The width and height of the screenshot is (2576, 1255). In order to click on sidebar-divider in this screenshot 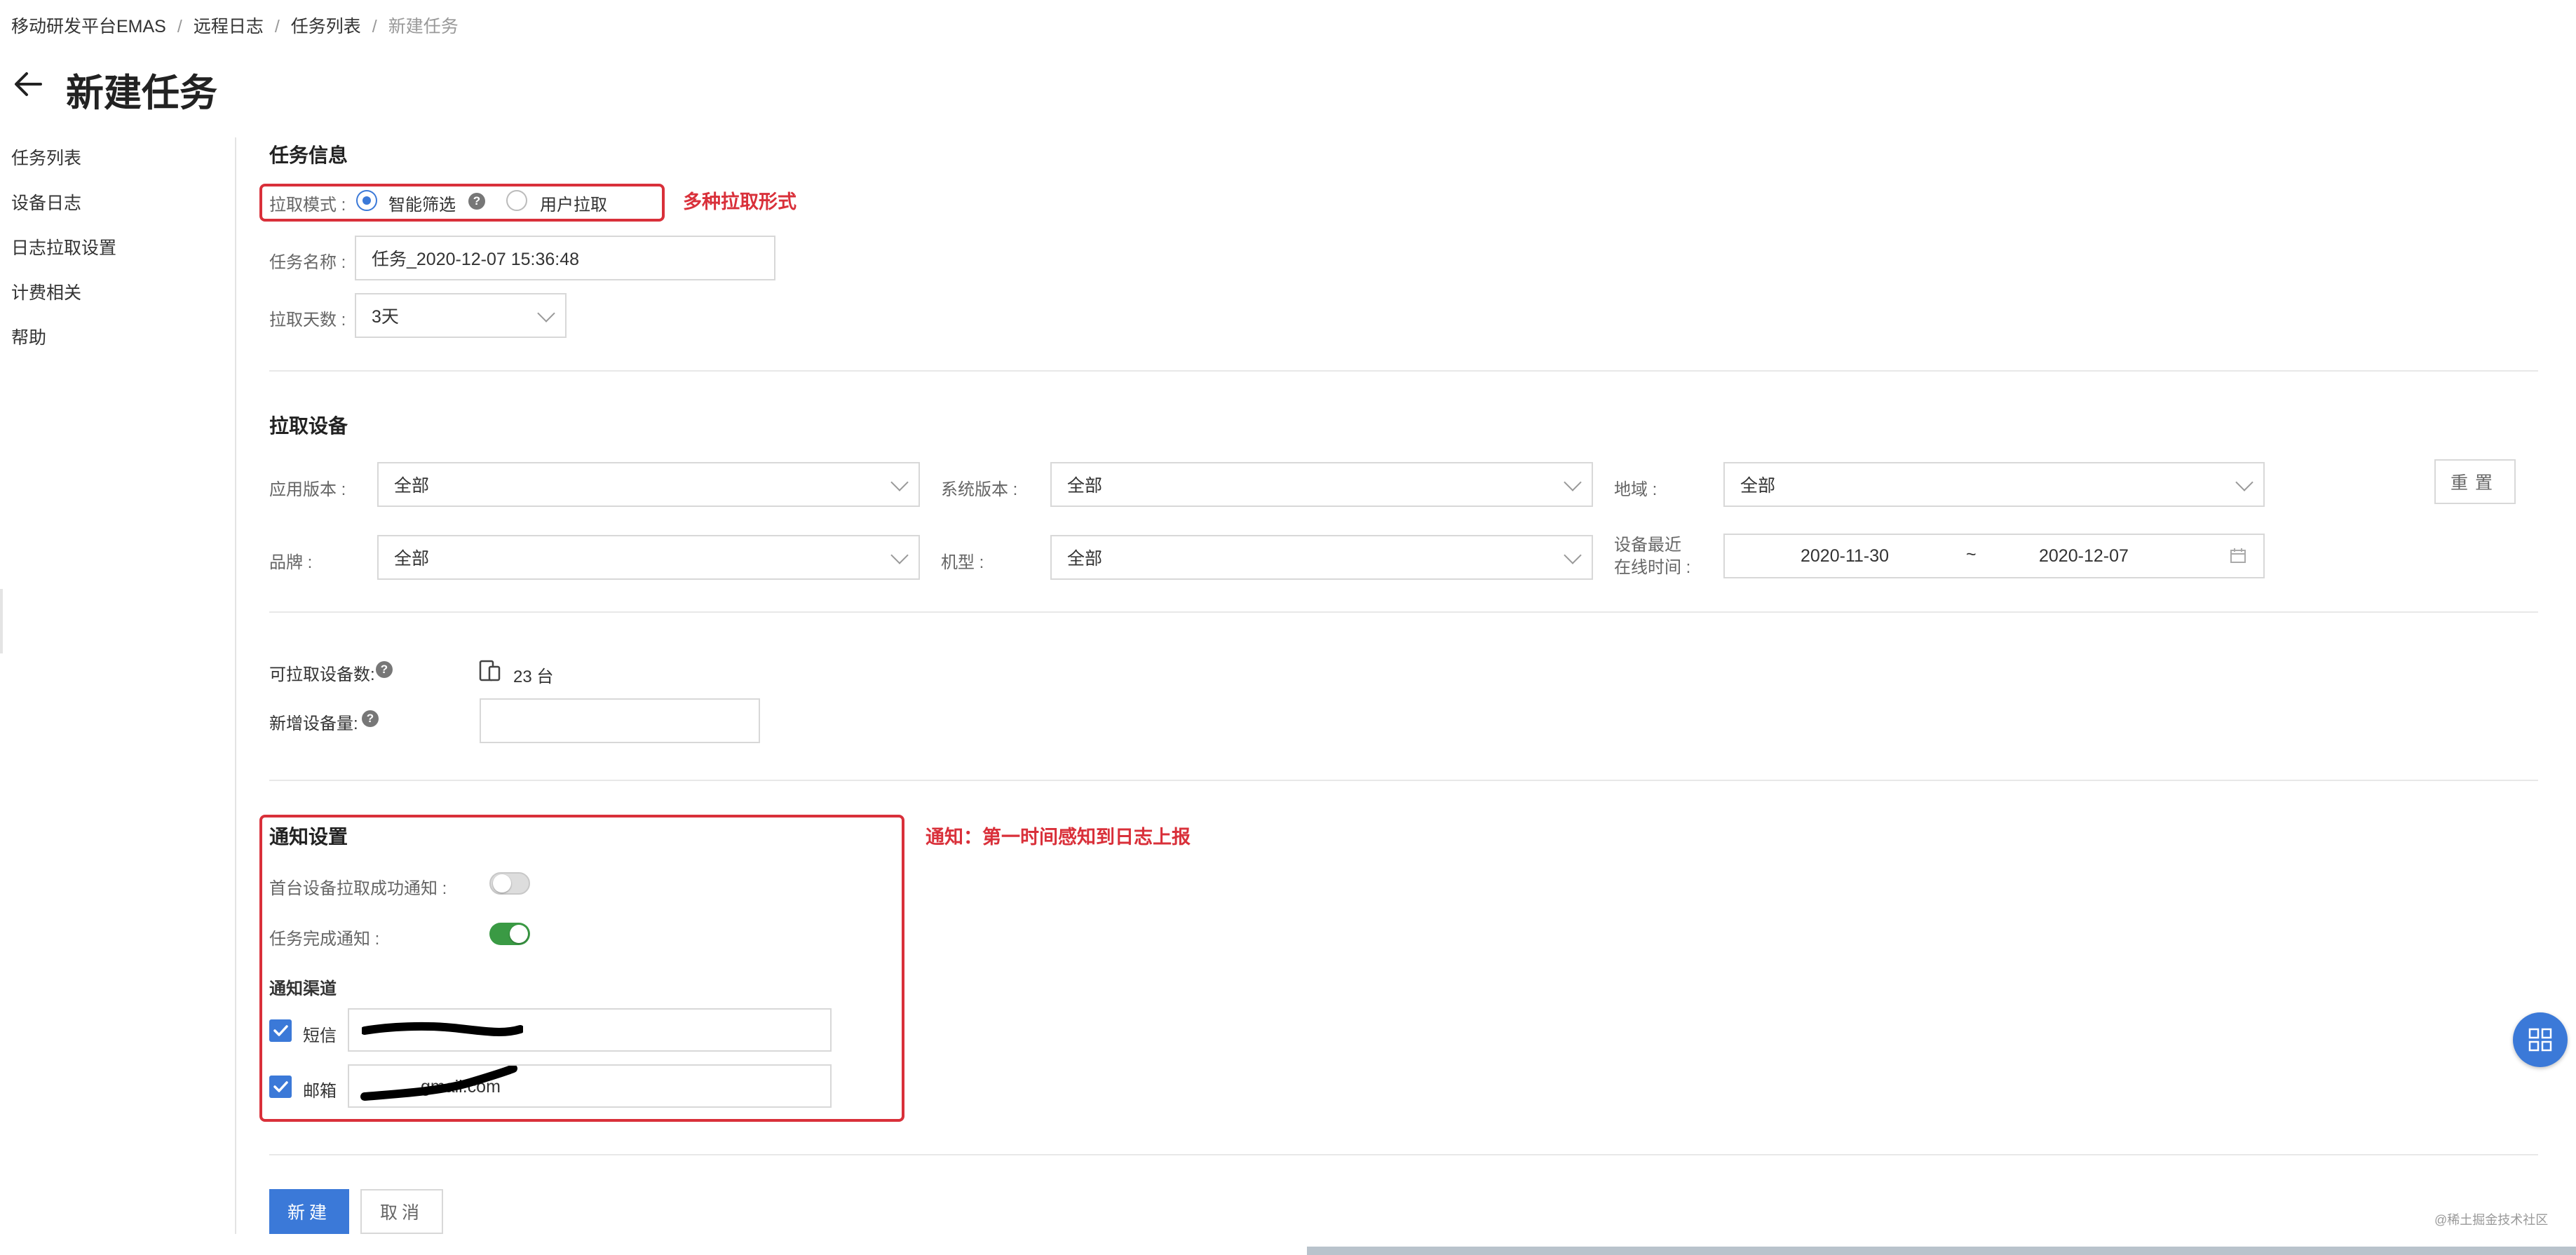, I will do `click(236, 685)`.